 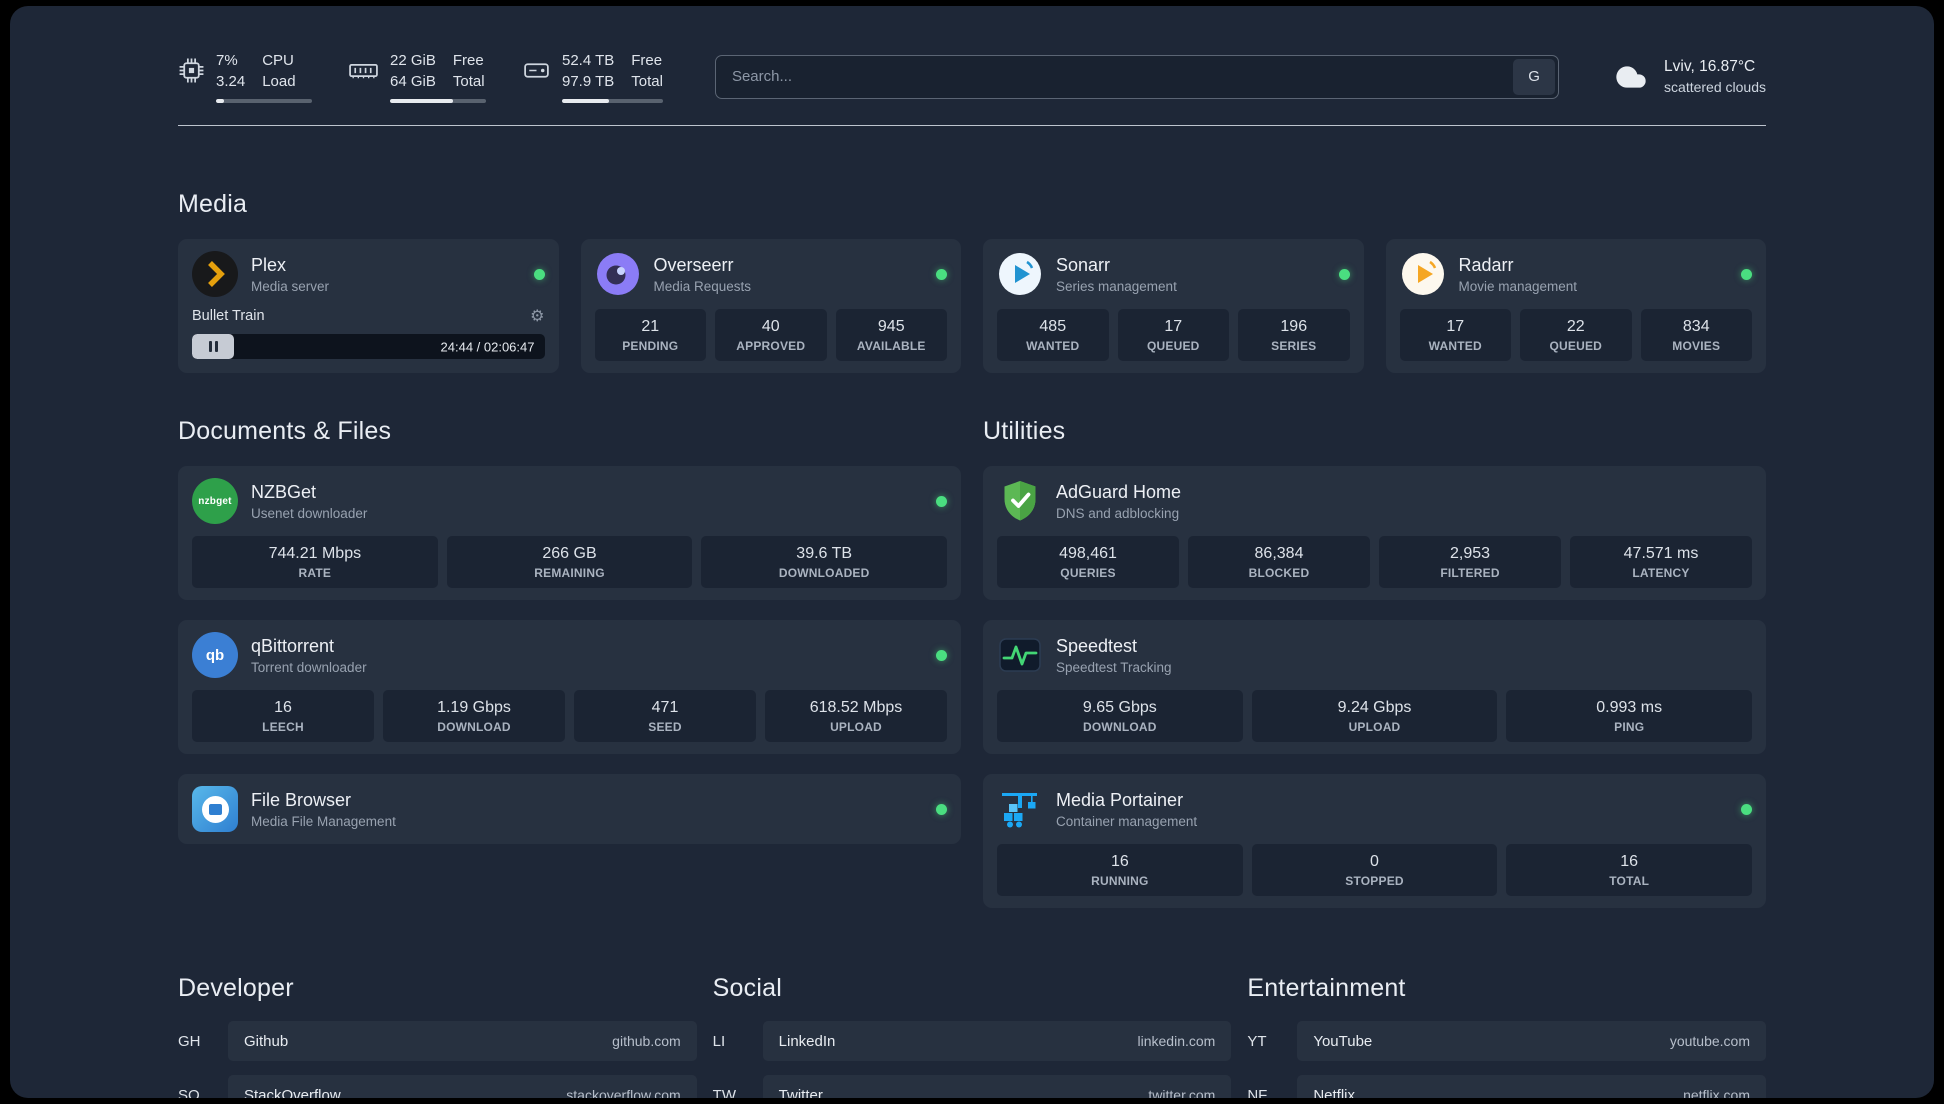 I want to click on cpu-progress-fill, so click(x=220, y=101).